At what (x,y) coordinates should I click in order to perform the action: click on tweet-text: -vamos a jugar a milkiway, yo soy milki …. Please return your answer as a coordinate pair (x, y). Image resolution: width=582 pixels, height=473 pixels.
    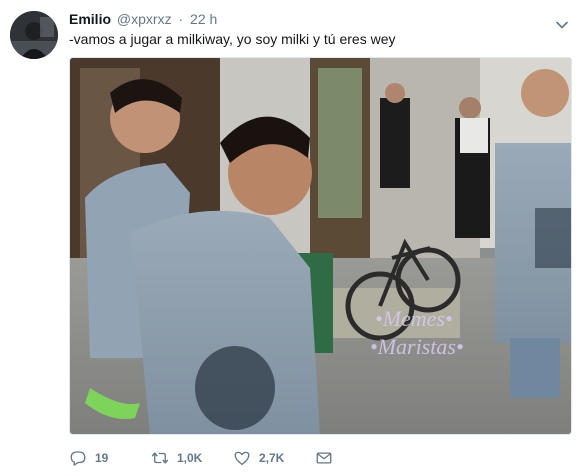
    Looking at the image, I should click on (232, 39).